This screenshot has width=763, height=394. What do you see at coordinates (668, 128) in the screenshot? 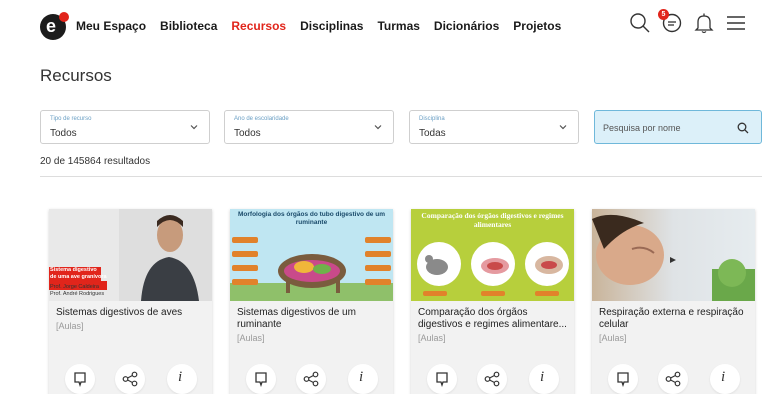
I see `search-input` at bounding box center [668, 128].